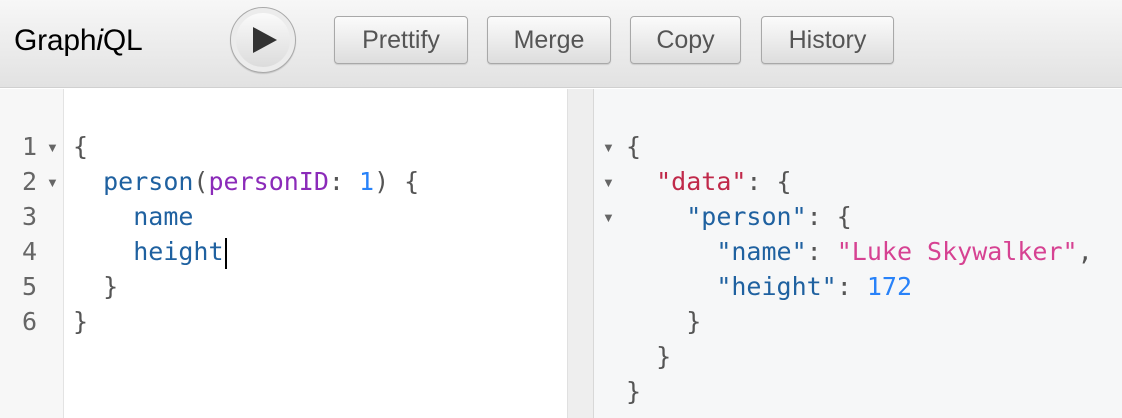  I want to click on result-key: "person", so click(746, 216).